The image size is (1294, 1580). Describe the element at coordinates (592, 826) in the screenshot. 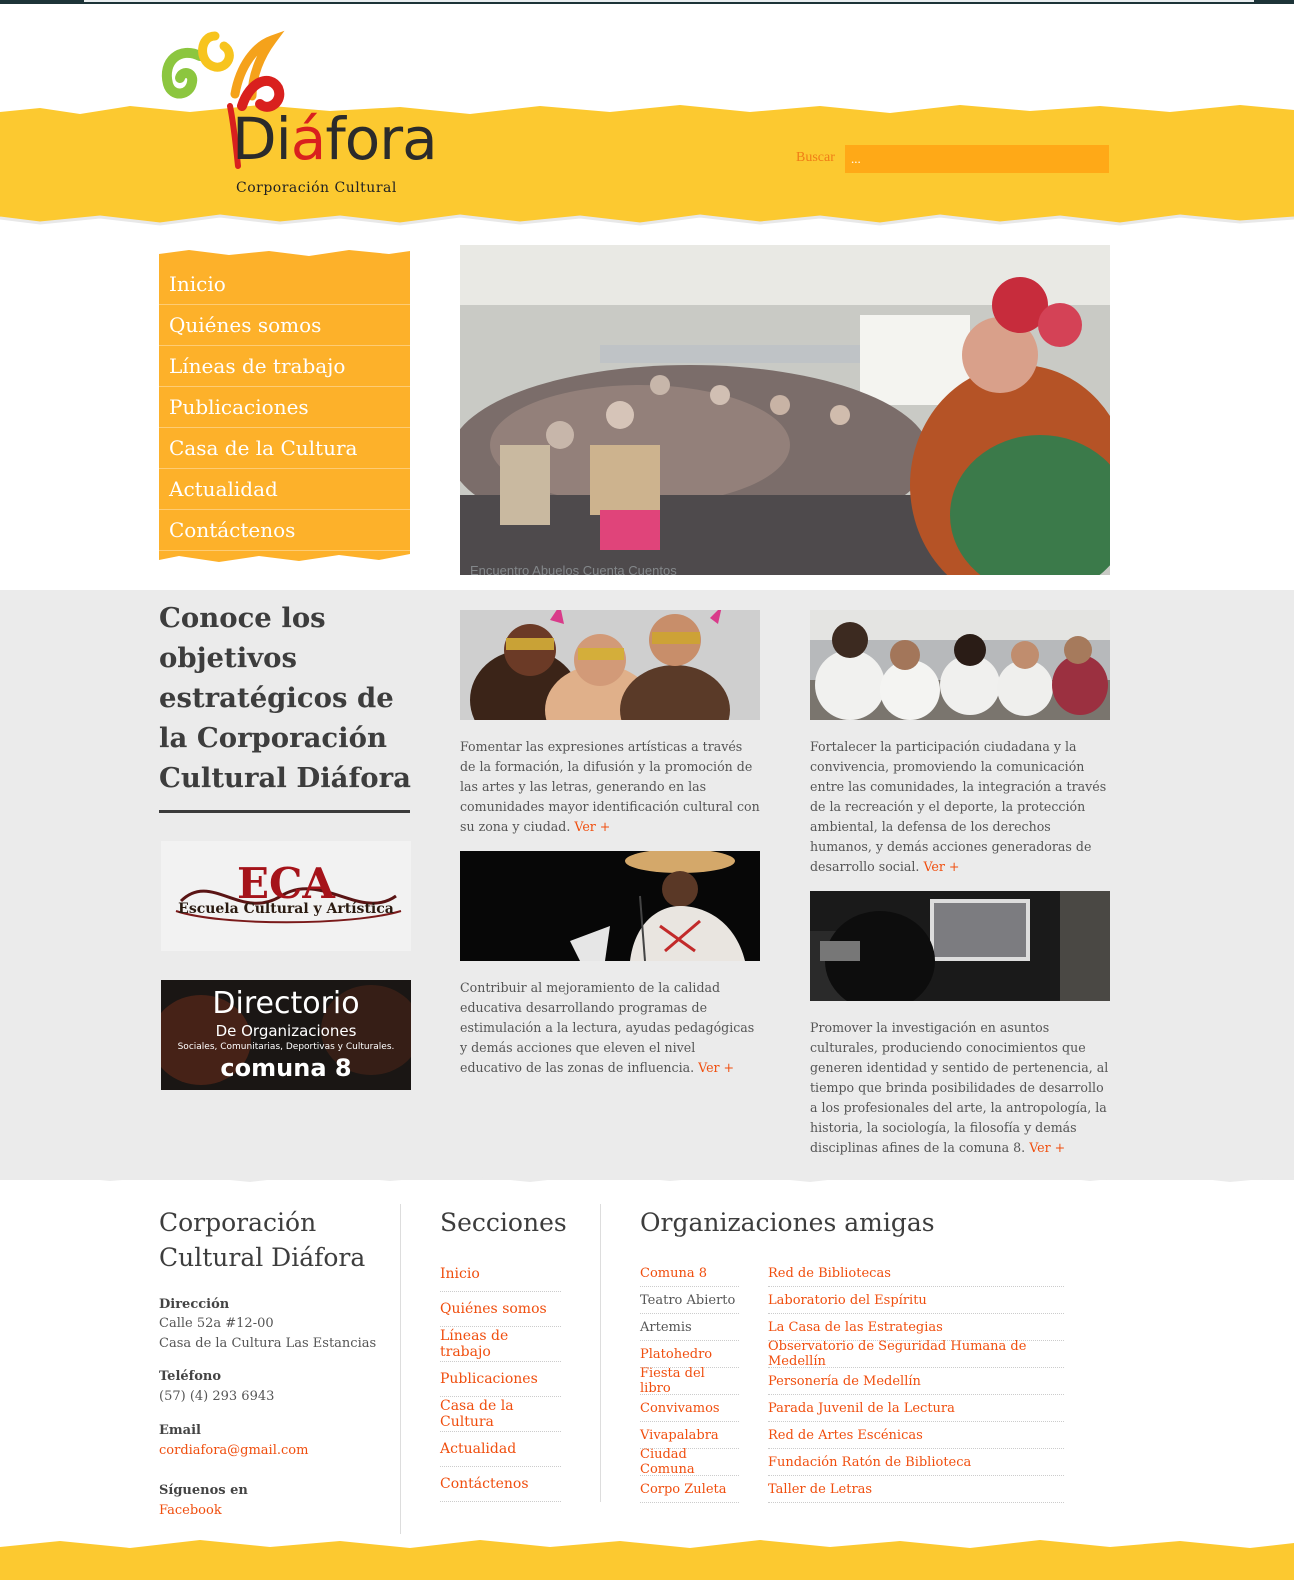

I see `ver-mas-link-arts: Ver +` at that location.